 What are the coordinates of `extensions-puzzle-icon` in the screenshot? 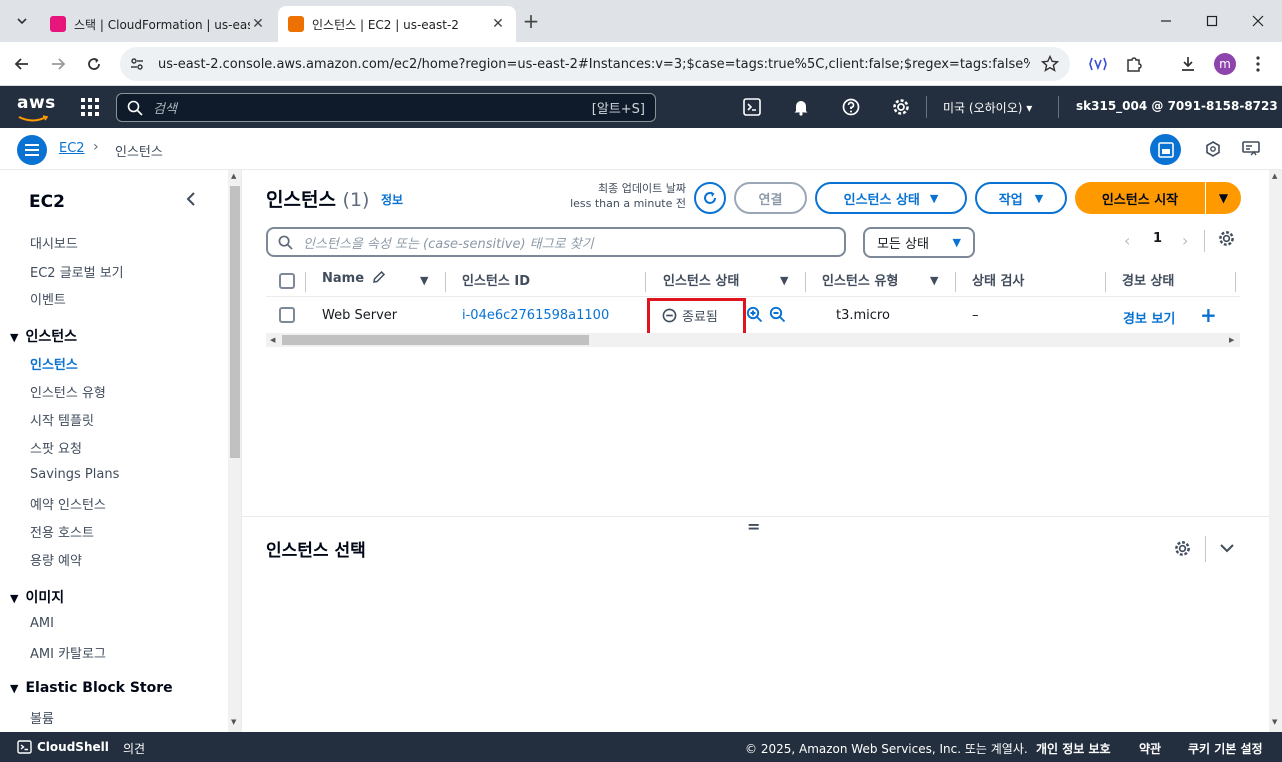 It's located at (1134, 64).